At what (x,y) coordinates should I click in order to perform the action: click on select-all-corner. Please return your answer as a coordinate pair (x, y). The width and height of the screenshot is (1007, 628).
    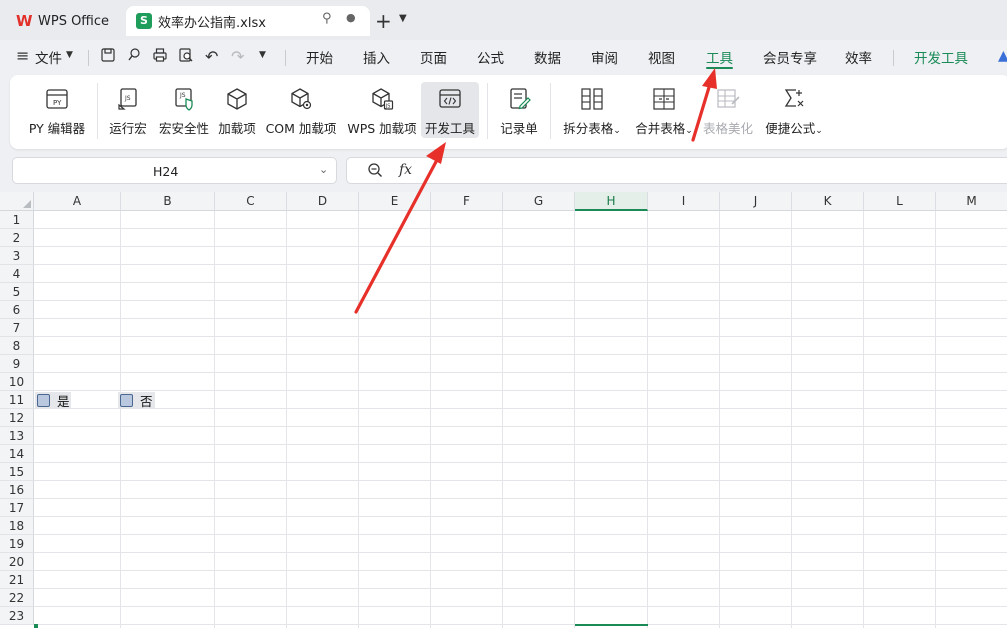
    Looking at the image, I should click on (17, 201).